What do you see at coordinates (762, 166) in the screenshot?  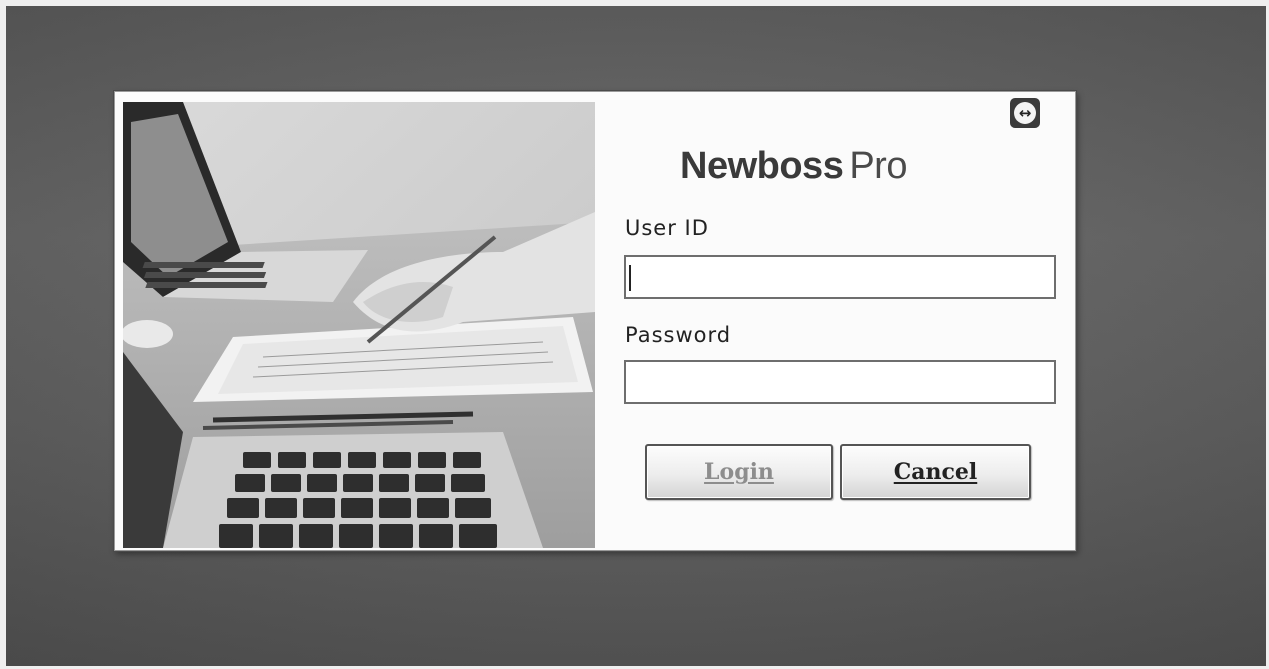 I see `brand-name-bold: Newboss` at bounding box center [762, 166].